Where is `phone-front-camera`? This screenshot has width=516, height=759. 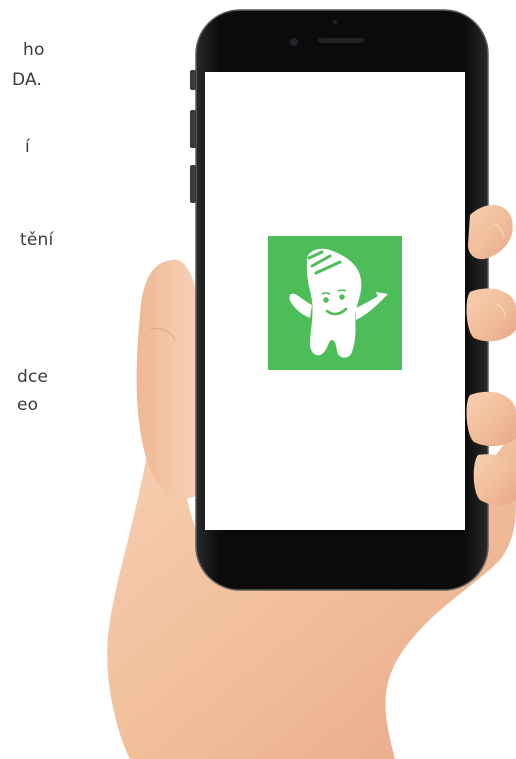 phone-front-camera is located at coordinates (294, 42).